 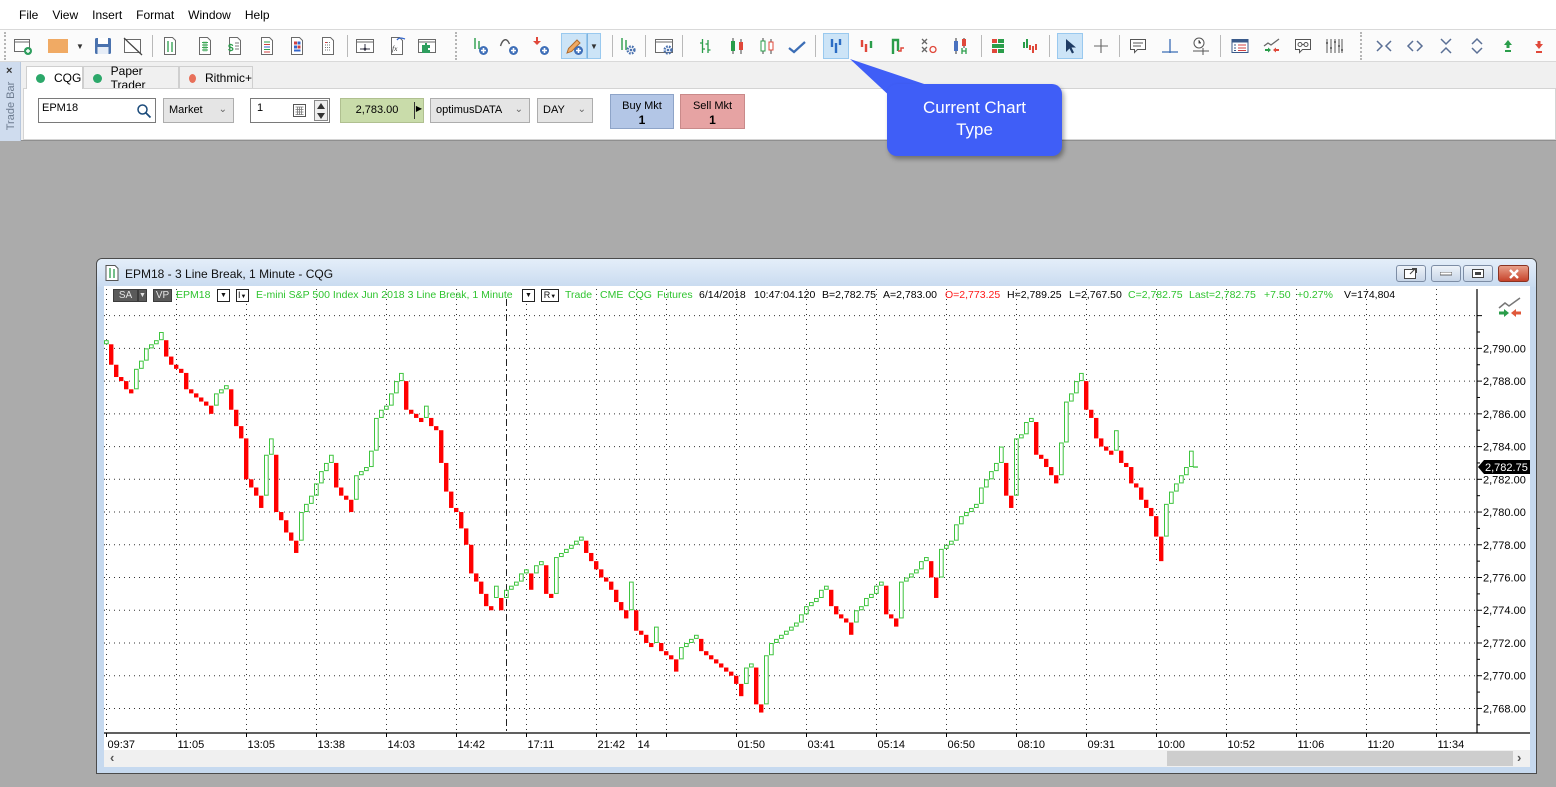 I want to click on quote-board-button, so click(x=205, y=46).